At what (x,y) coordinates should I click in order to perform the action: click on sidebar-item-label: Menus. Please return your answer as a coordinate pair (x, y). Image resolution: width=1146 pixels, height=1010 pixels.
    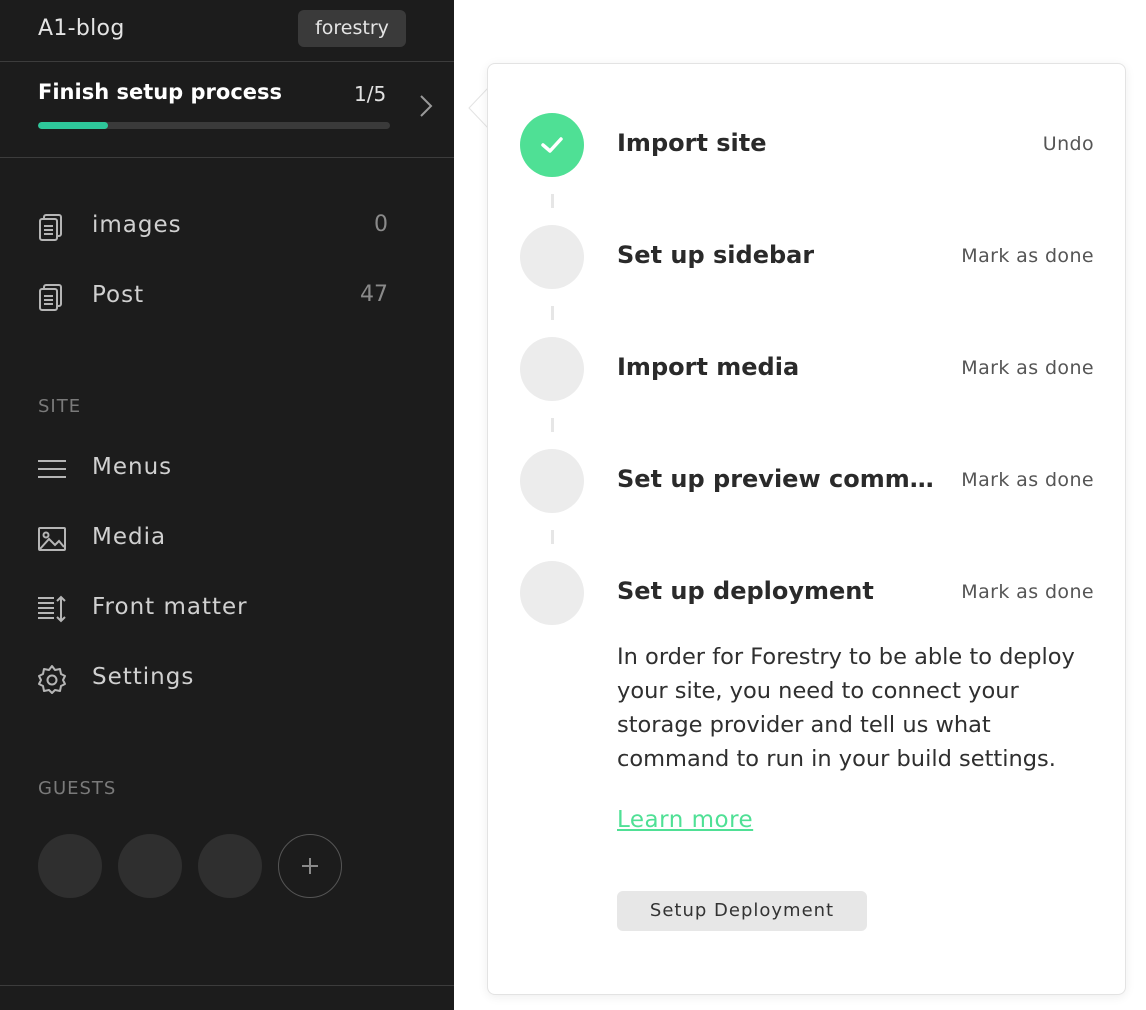
    Looking at the image, I should click on (132, 467).